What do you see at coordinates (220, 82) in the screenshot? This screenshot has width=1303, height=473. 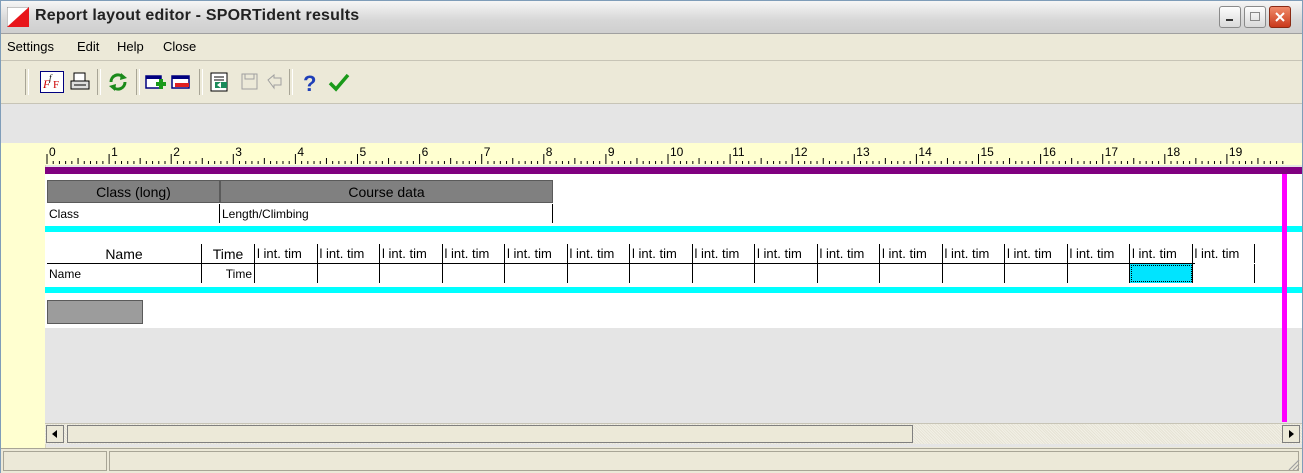 I see `properties-button` at bounding box center [220, 82].